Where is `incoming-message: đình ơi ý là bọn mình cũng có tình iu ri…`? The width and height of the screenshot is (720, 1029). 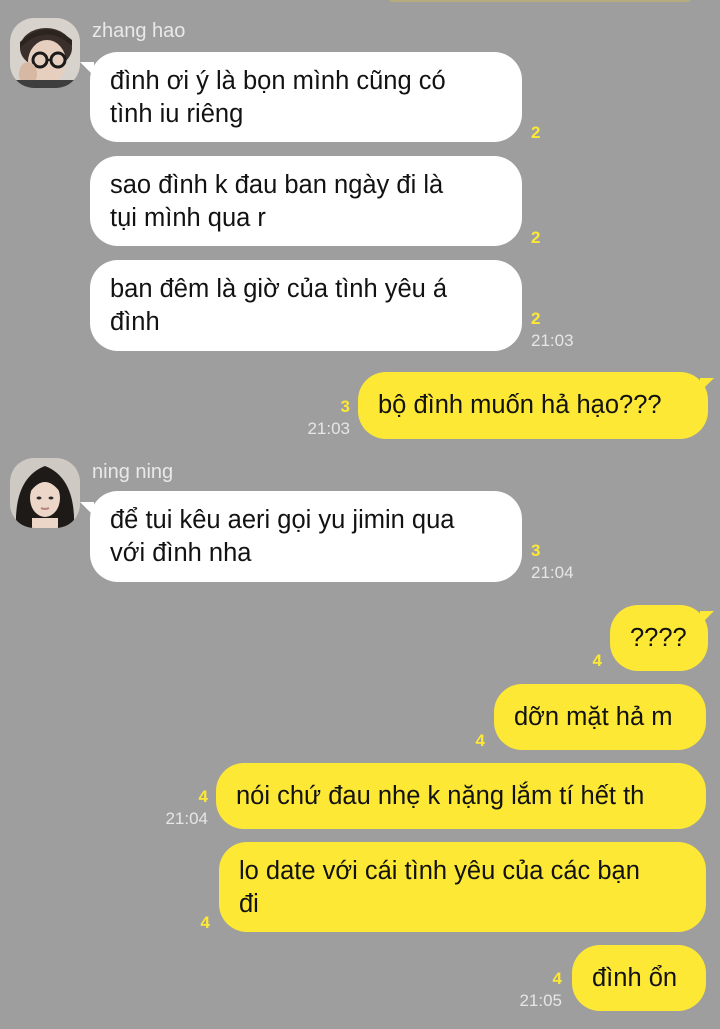 incoming-message: đình ơi ý là bọn mình cũng có tình iu ri… is located at coordinates (306, 97).